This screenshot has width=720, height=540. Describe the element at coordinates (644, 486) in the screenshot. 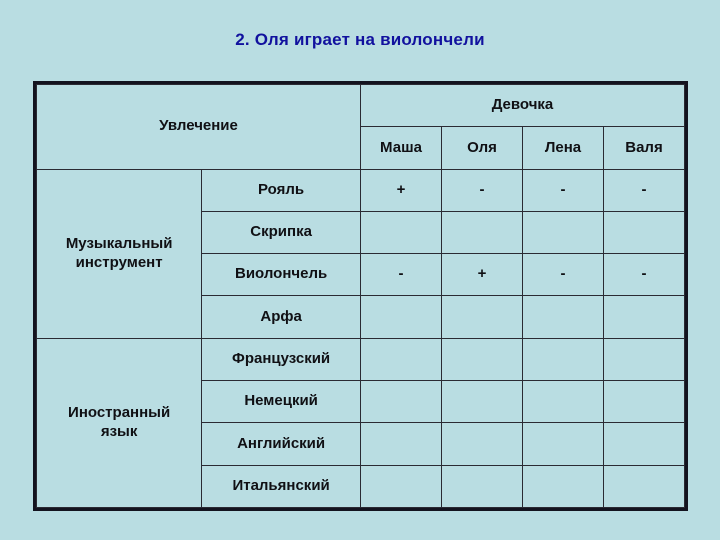

I see `cell-italyanskiy-valya` at that location.